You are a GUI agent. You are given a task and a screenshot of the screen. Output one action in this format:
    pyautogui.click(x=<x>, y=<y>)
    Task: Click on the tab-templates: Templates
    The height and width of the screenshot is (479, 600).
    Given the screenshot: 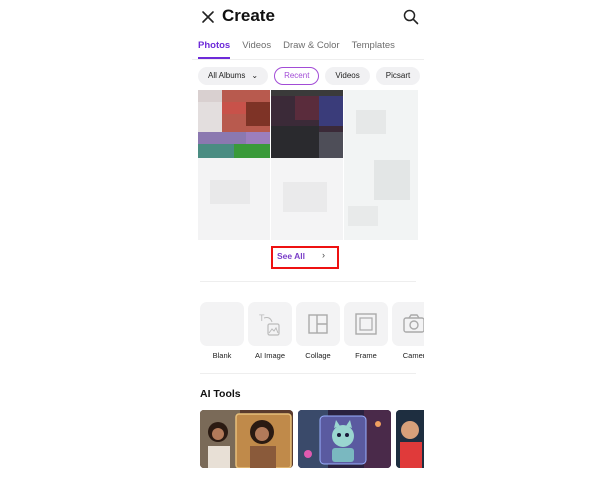 What is the action you would take?
    pyautogui.click(x=373, y=50)
    